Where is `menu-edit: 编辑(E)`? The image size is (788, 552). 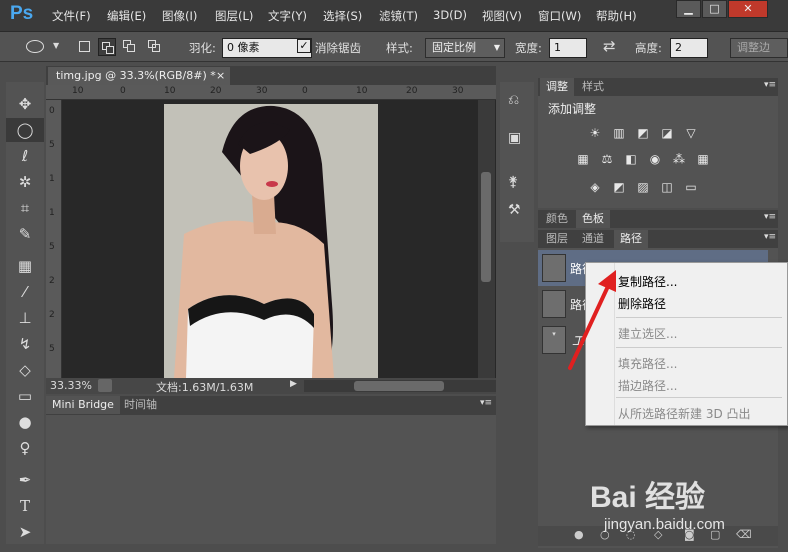
menu-edit: 编辑(E) is located at coordinates (126, 16).